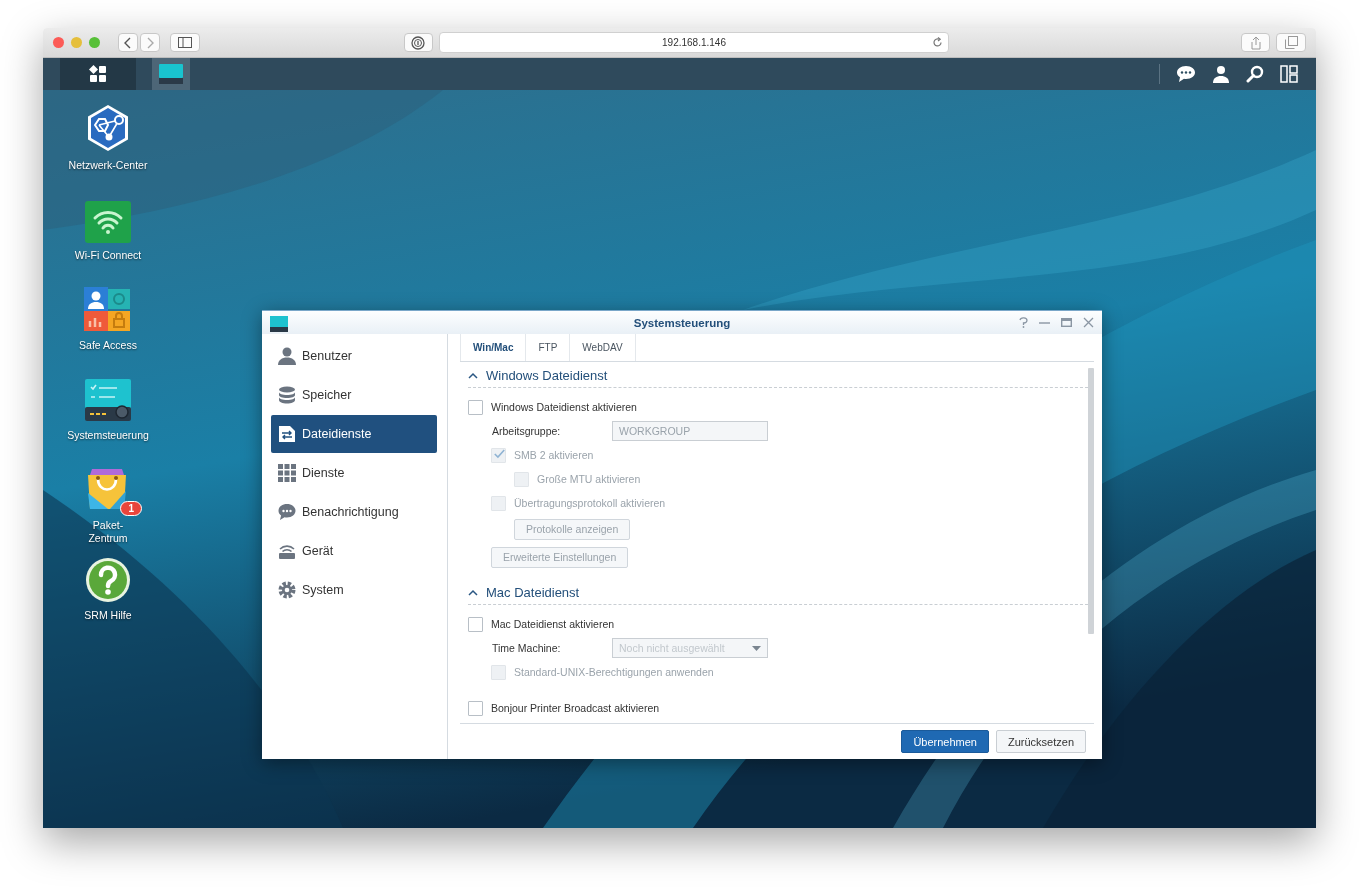 The image size is (1360, 887). I want to click on reload-icon, so click(937, 42).